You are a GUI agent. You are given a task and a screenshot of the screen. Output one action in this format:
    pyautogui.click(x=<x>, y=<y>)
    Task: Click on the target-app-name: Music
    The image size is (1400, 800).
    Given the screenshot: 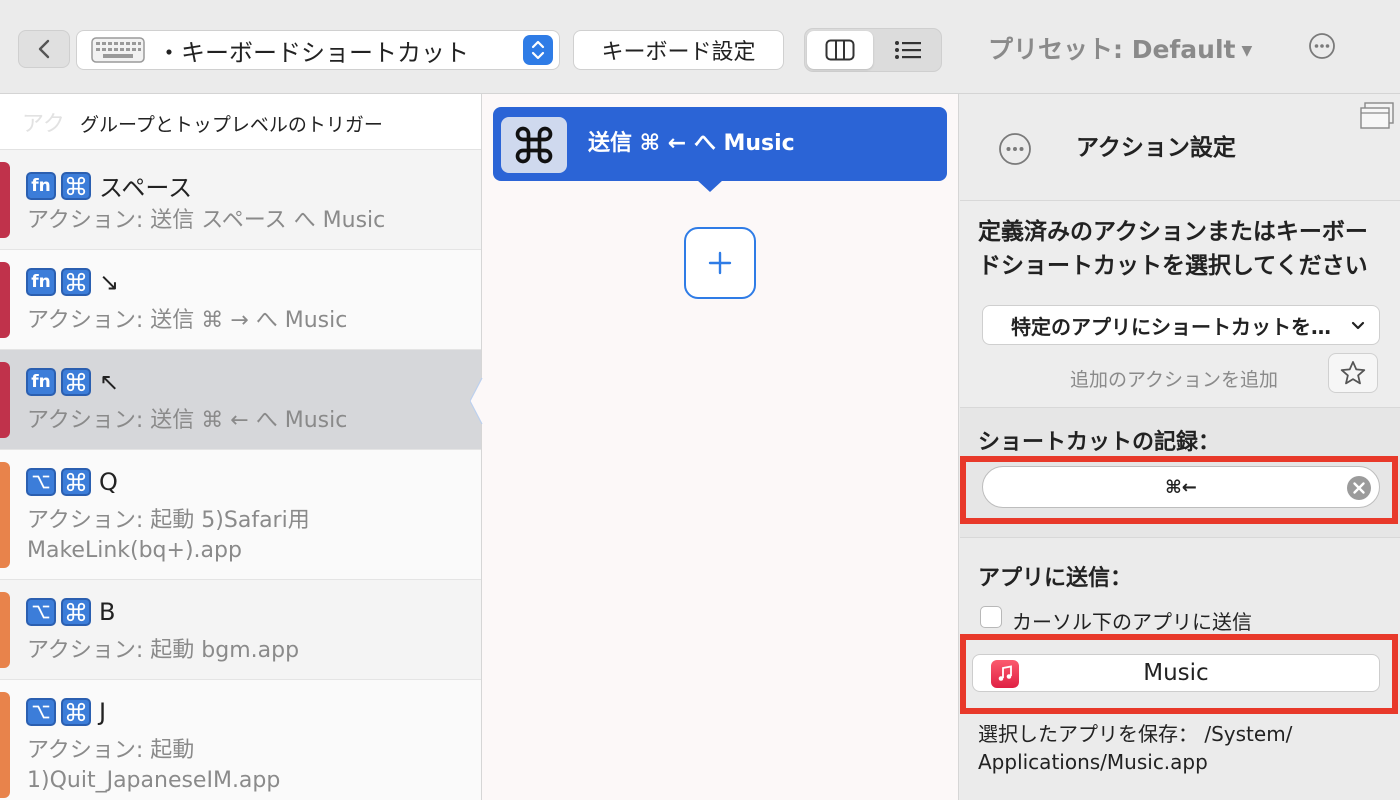 What is the action you would take?
    pyautogui.click(x=1176, y=673)
    